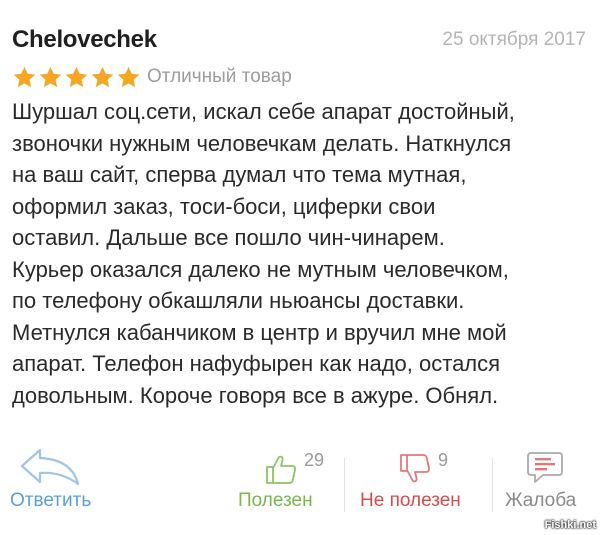 This screenshot has width=600, height=535. I want to click on rating-label: Отличный товар, so click(219, 76).